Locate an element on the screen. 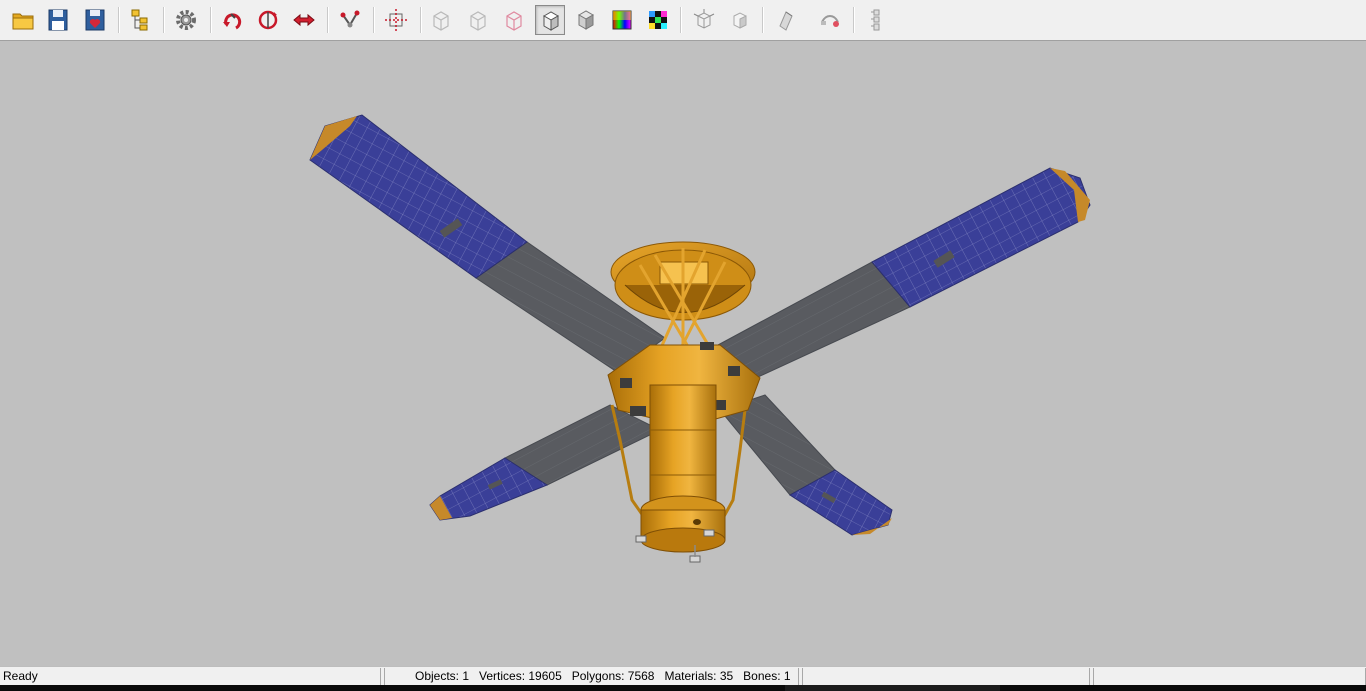  gear-icon is located at coordinates (186, 20).